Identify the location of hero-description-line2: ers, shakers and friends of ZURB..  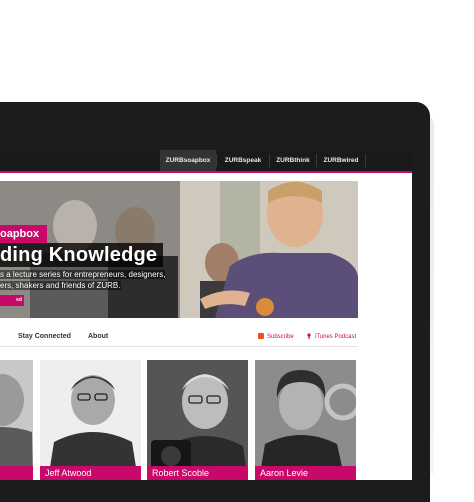
(60, 285).